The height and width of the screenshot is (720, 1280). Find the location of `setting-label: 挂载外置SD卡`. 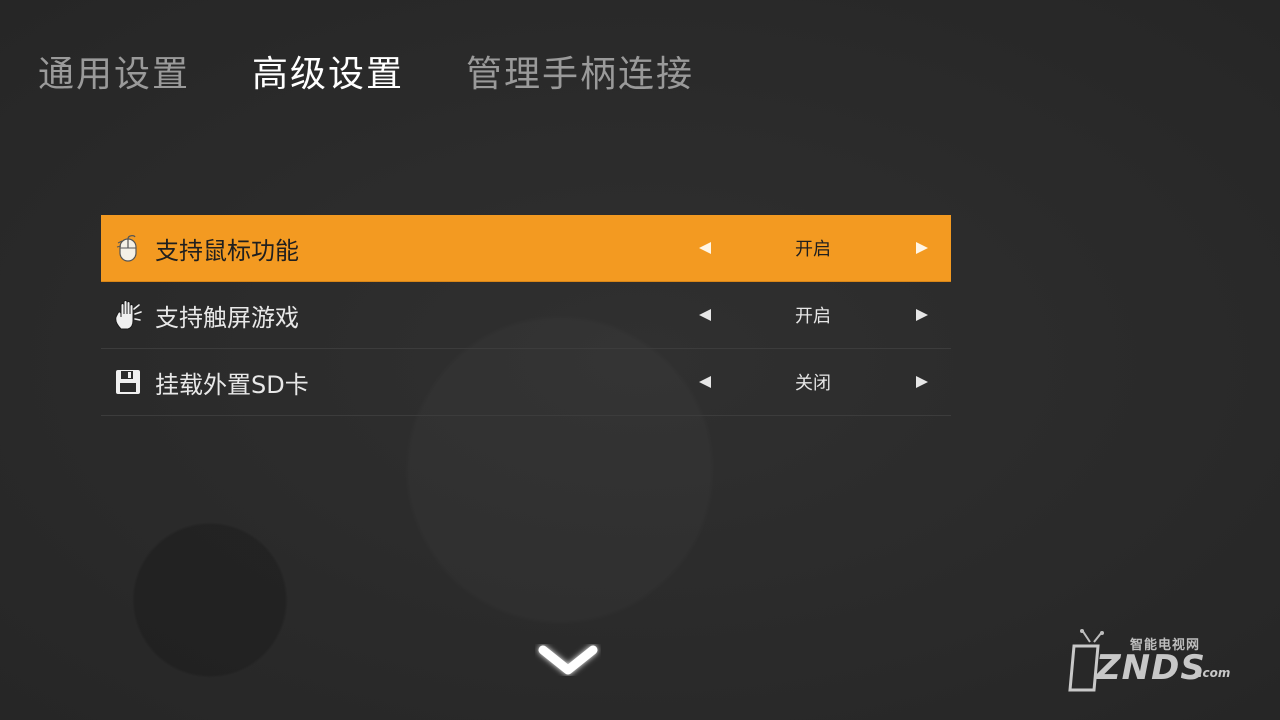

setting-label: 挂载外置SD卡 is located at coordinates (232, 384).